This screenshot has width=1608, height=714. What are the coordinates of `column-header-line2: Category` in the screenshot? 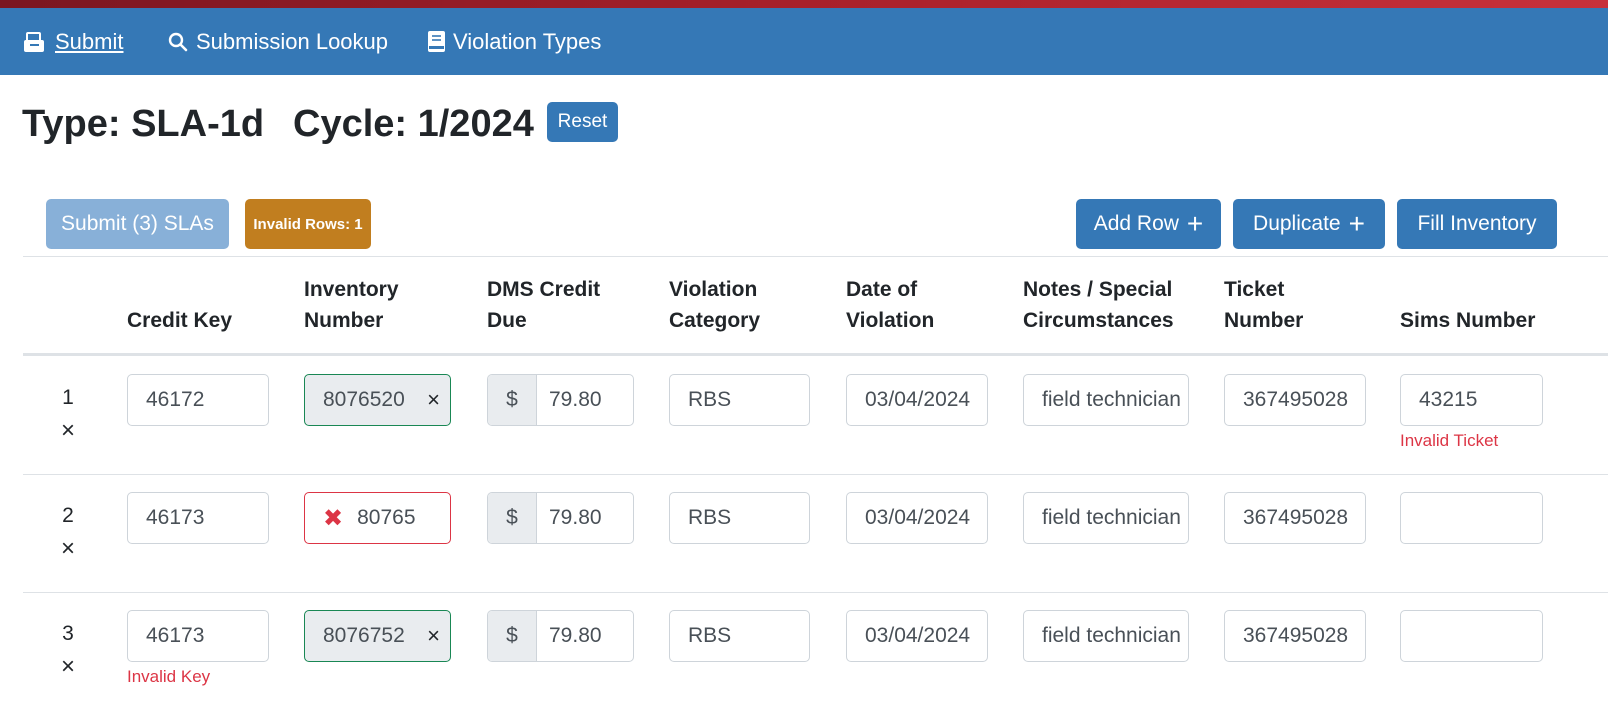 It's located at (715, 320).